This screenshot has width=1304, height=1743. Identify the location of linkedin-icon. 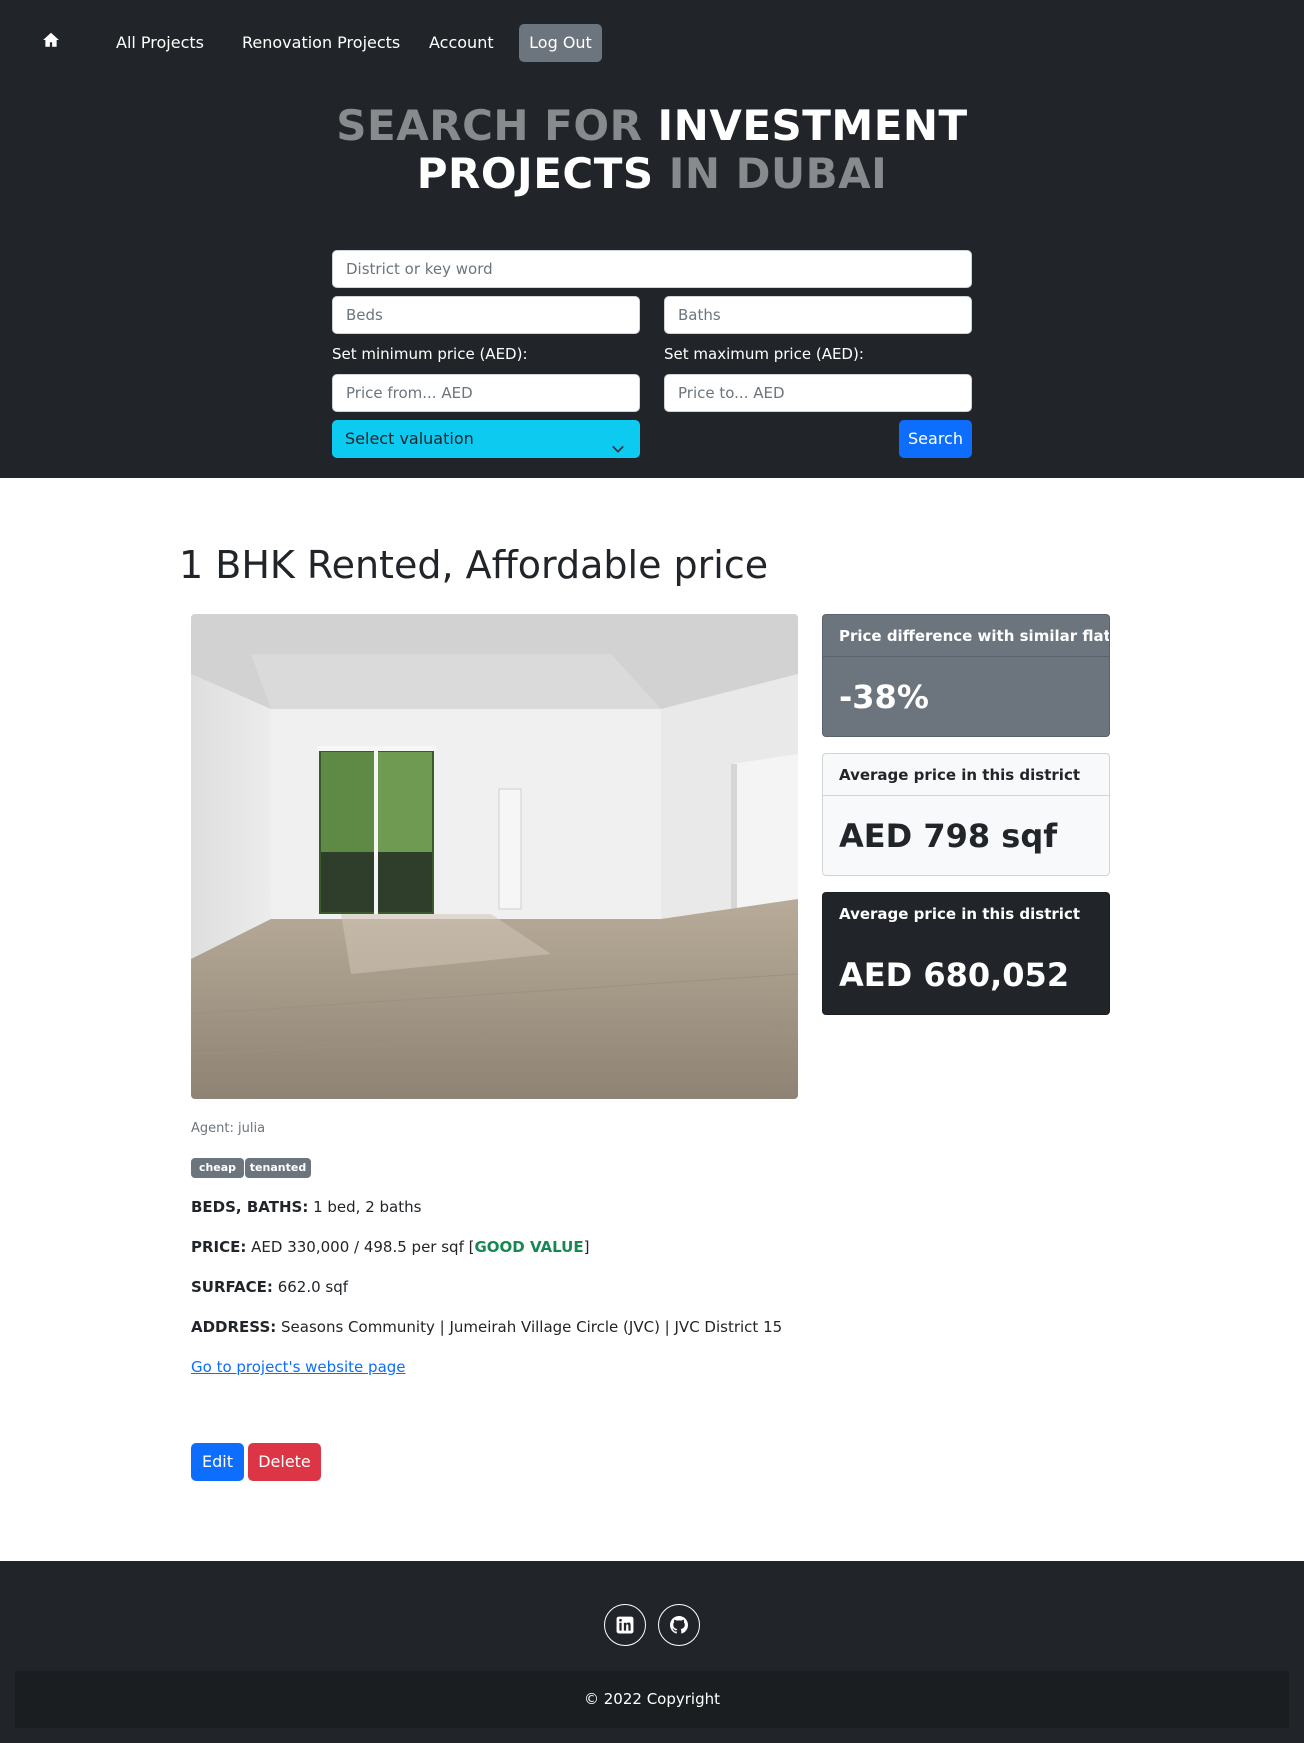
(625, 1625).